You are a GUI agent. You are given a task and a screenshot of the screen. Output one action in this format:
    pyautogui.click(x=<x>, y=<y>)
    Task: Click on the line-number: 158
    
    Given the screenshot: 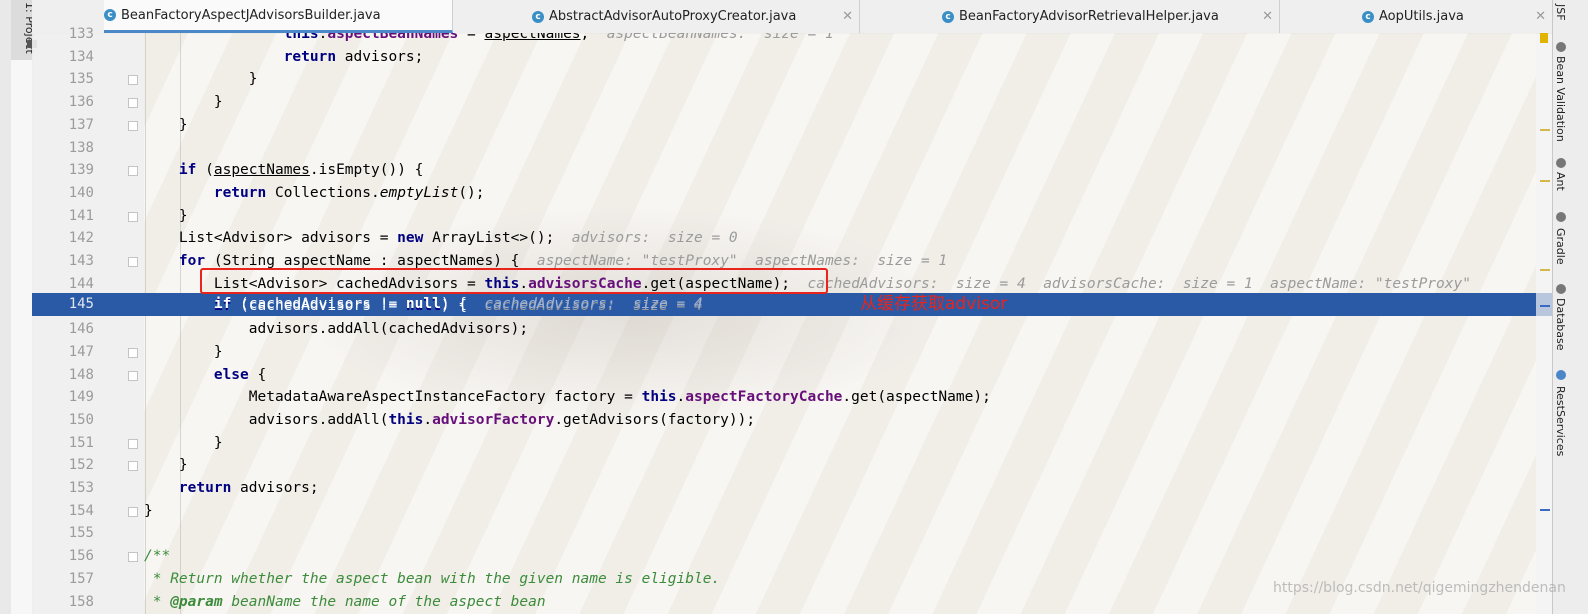 What is the action you would take?
    pyautogui.click(x=63, y=602)
    